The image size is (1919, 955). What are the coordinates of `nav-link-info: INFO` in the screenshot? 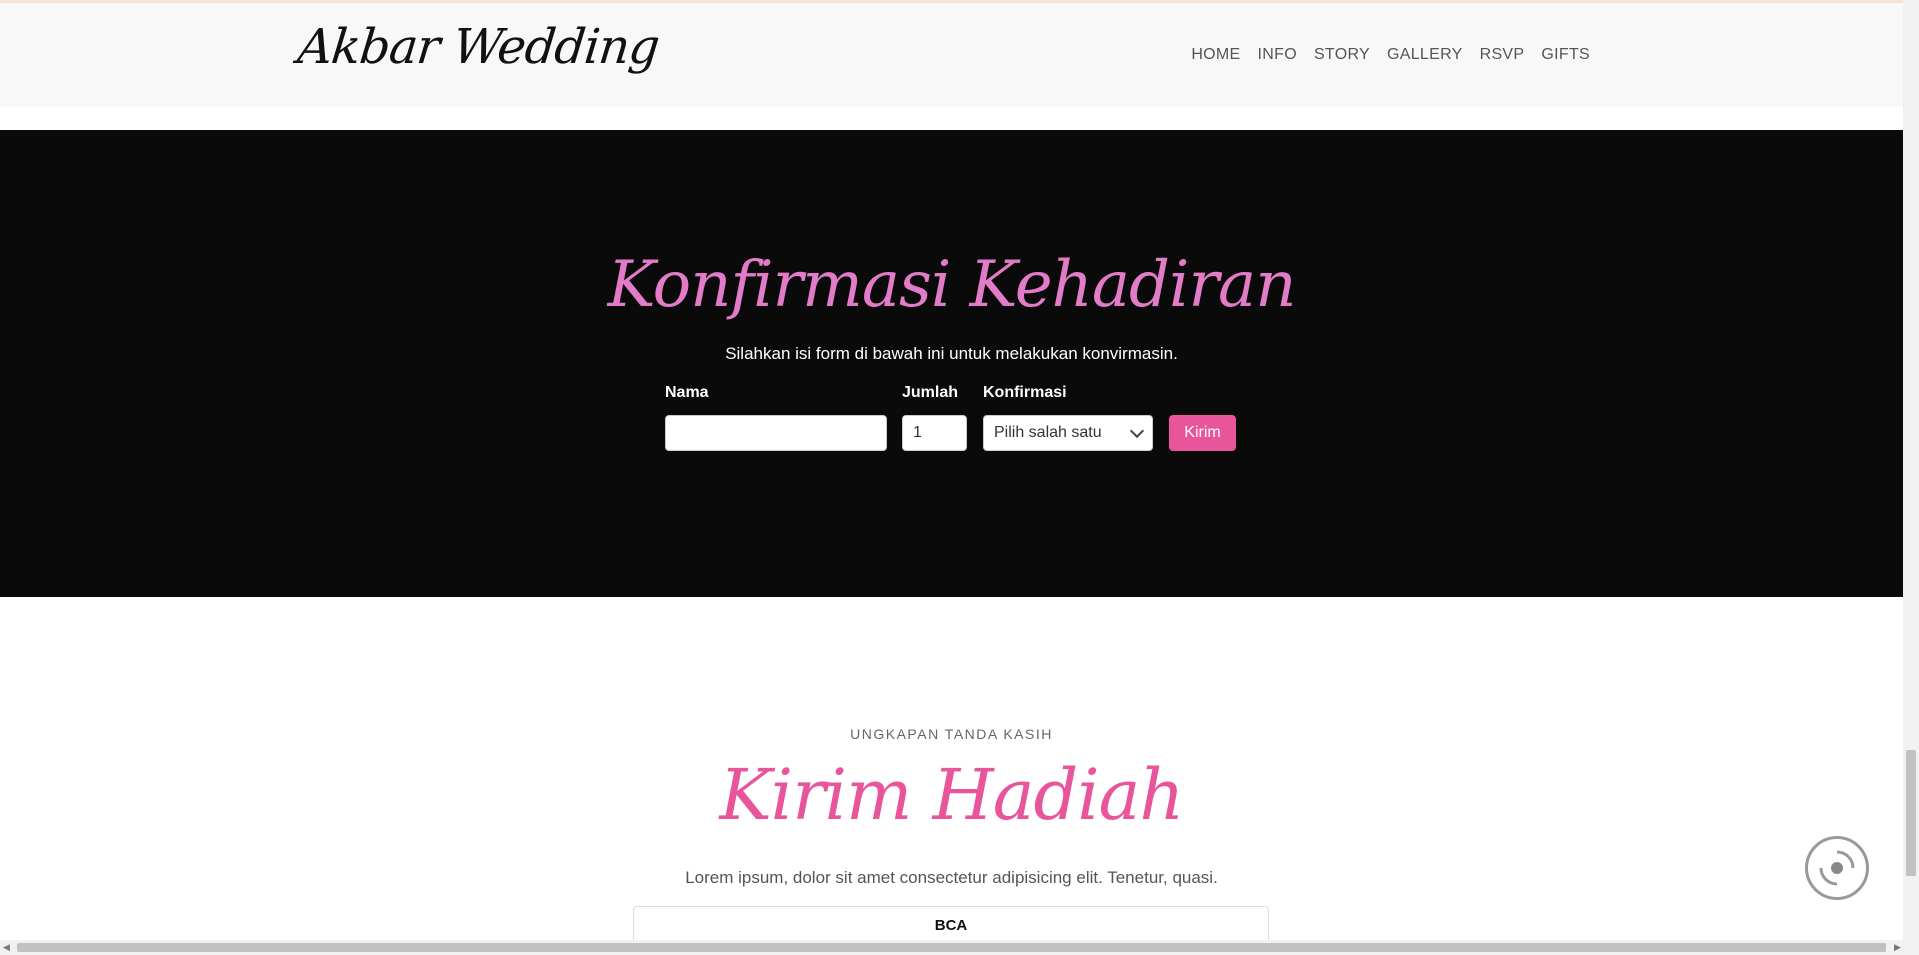 It's located at (1277, 55).